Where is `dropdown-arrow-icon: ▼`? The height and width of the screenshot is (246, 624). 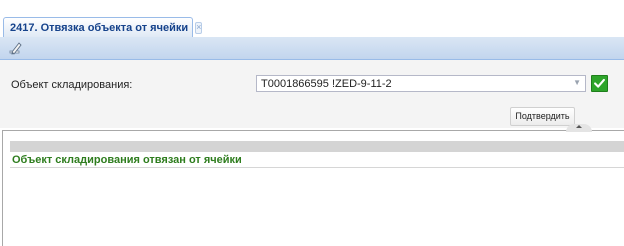 dropdown-arrow-icon: ▼ is located at coordinates (577, 82).